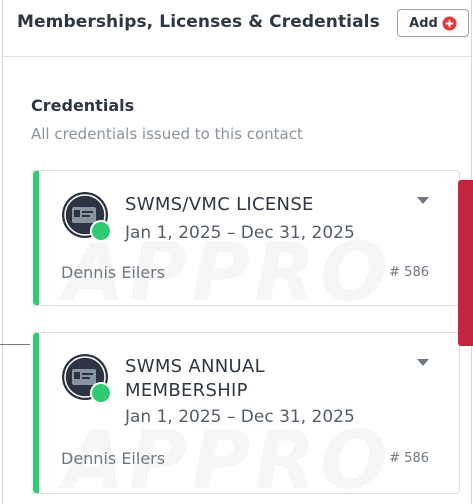 The height and width of the screenshot is (504, 473). Describe the element at coordinates (195, 378) in the screenshot. I see `credential-name: SWMS ANNUAL MEMBERSHIP` at that location.